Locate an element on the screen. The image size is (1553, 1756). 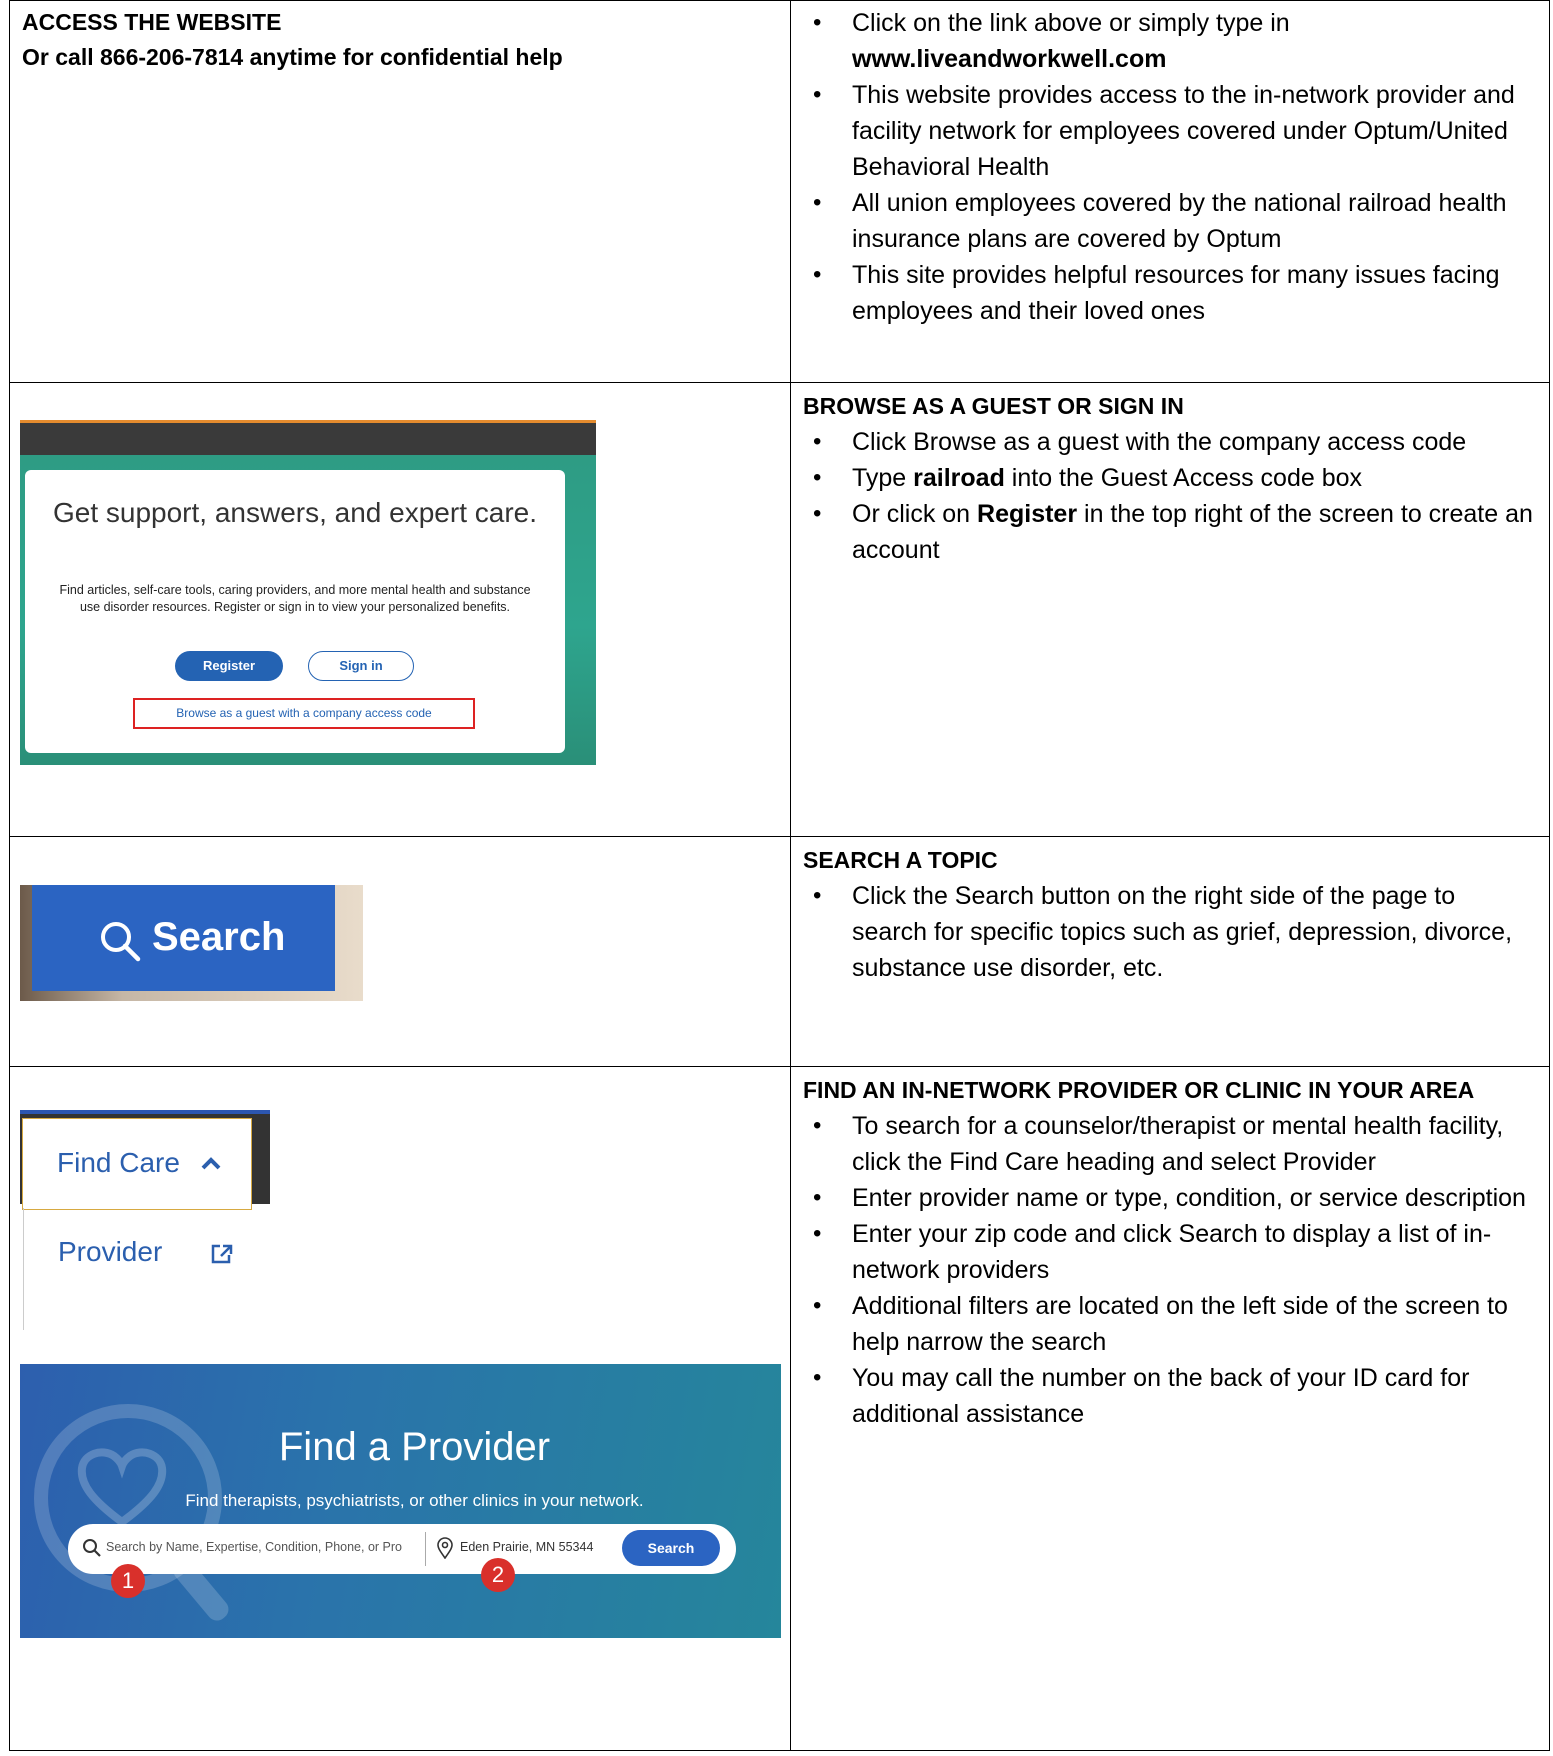
browse-heading: BROWSE AS A GUEST OR SIGN IN is located at coordinates (993, 406).